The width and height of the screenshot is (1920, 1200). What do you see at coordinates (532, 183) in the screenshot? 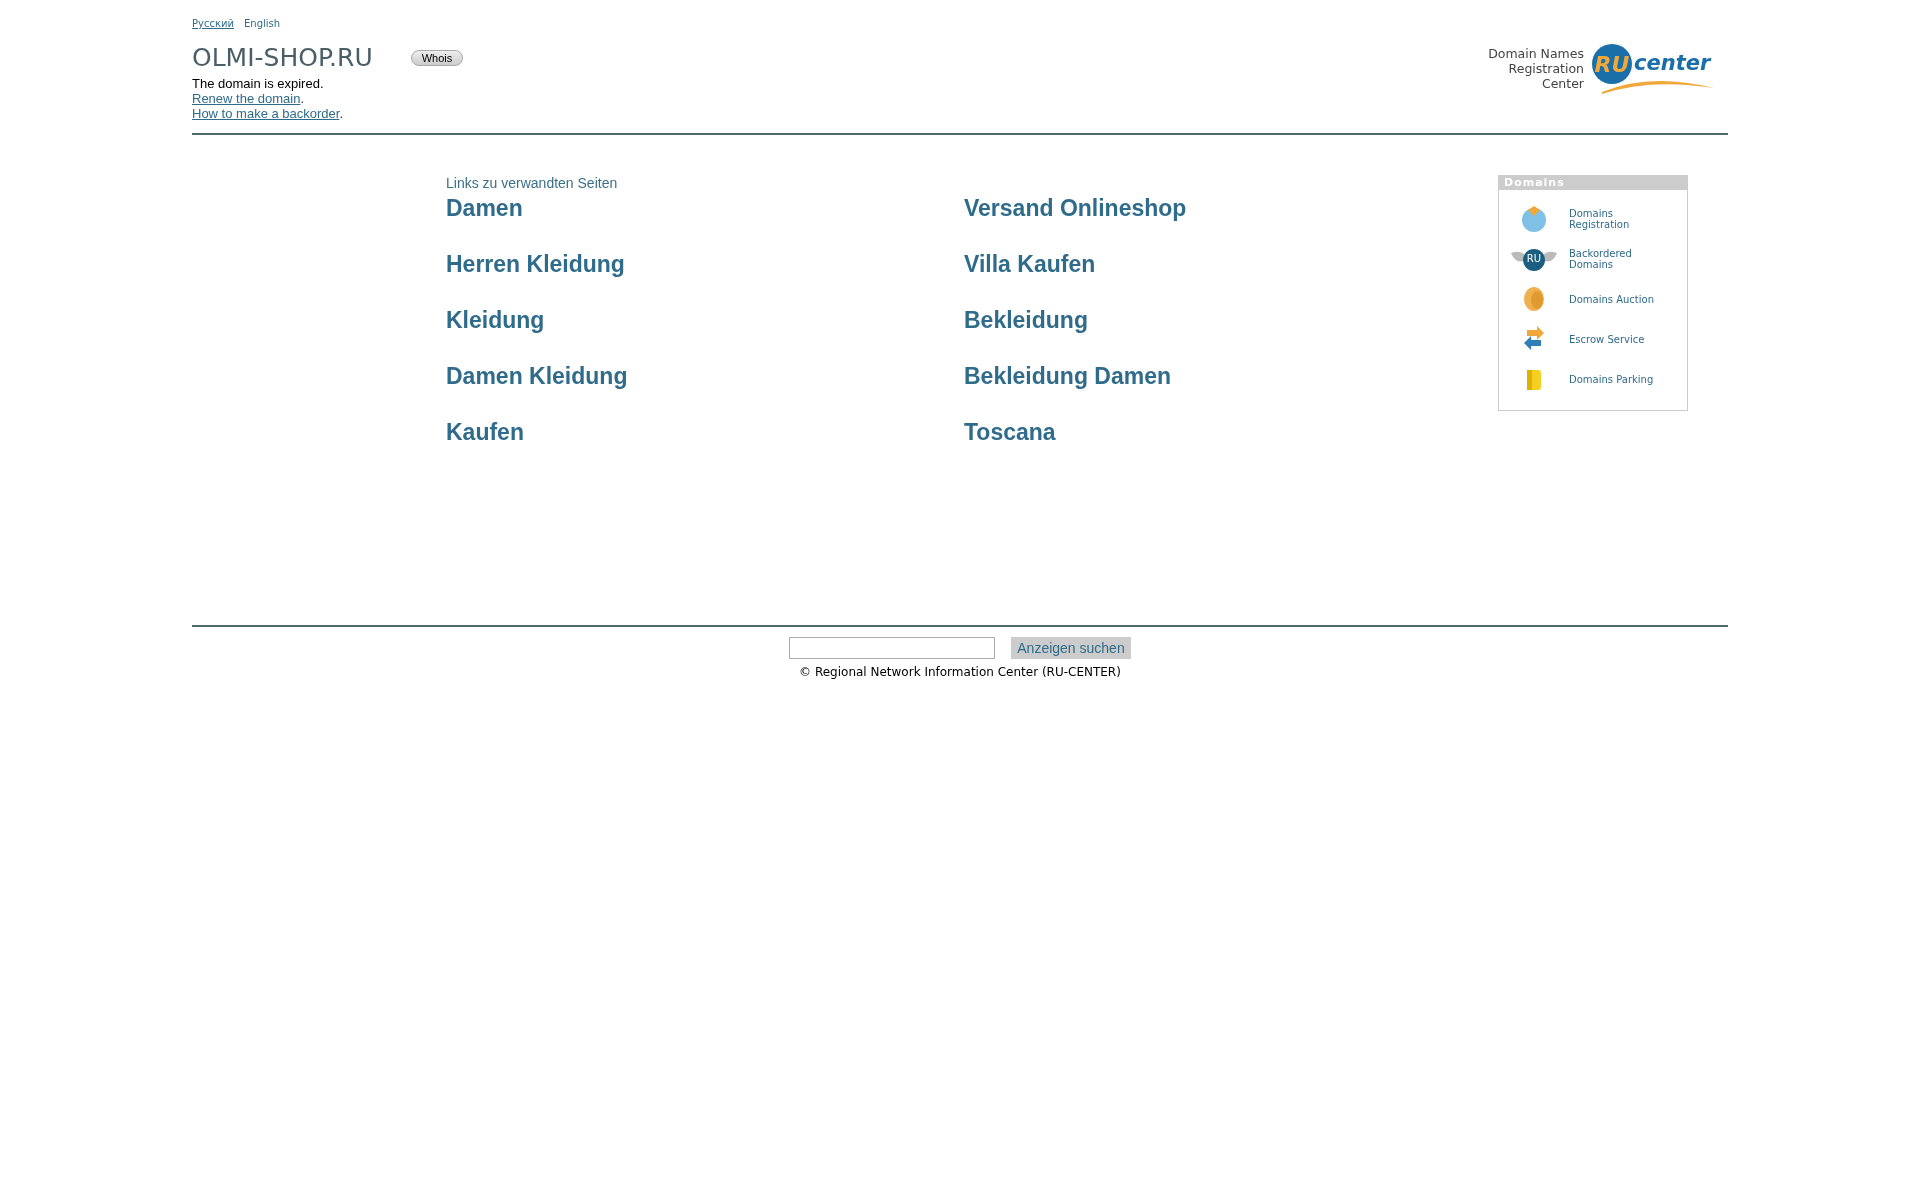
I see `related-links-heading: Links zu verwandten Seiten` at bounding box center [532, 183].